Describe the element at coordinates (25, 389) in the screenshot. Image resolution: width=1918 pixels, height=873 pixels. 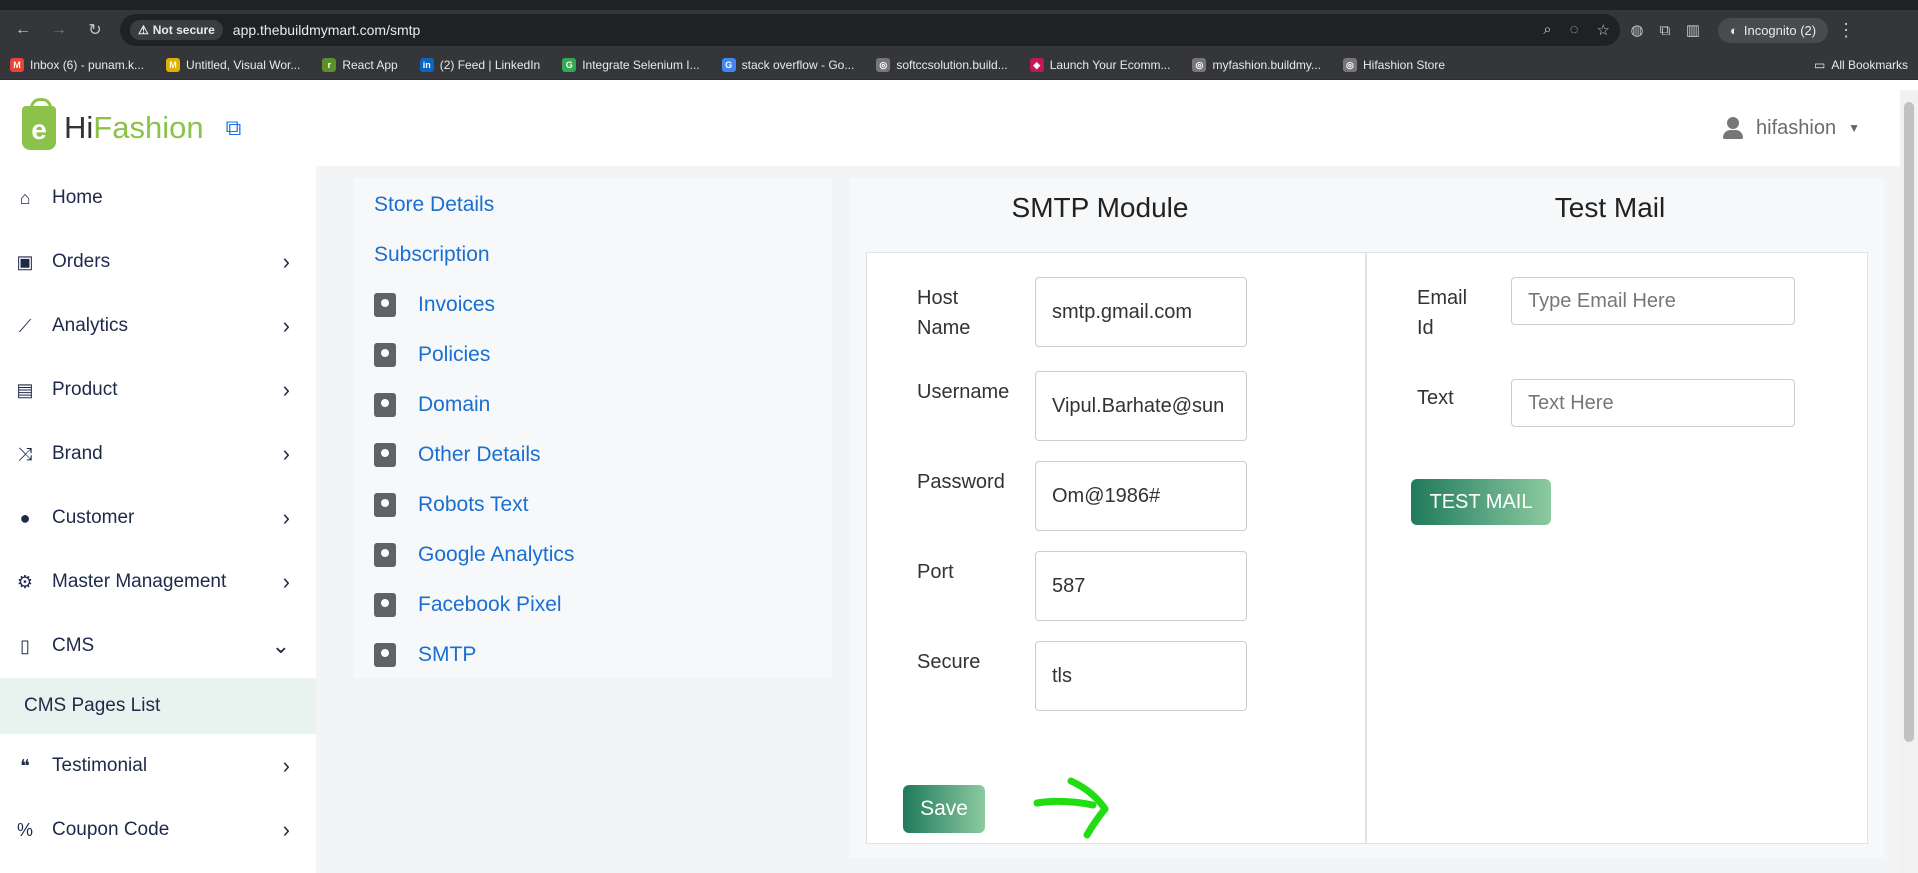
I see `product-icon: ▤` at that location.